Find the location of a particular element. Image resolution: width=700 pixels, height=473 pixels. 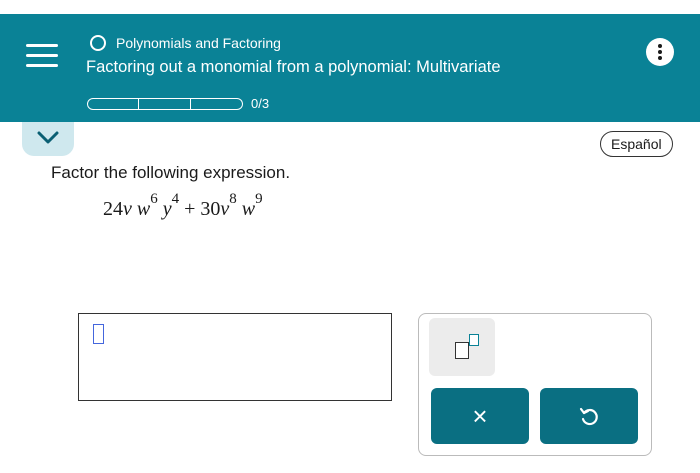

exponent: 9 is located at coordinates (259, 199).